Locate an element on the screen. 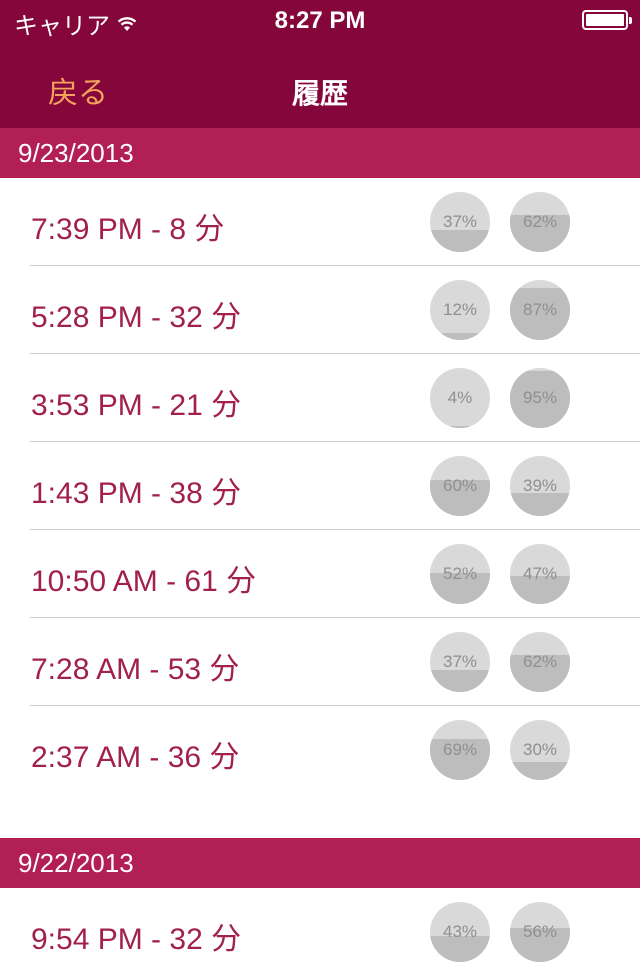  right-percentage-label: 56% is located at coordinates (540, 931).